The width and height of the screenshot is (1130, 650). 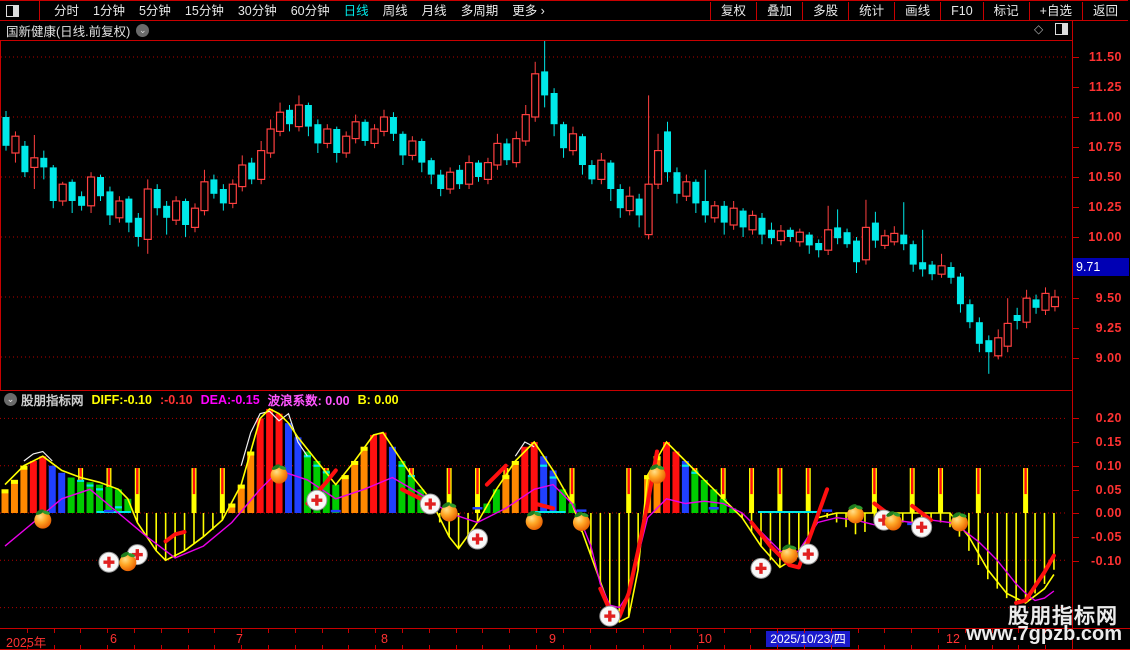 I want to click on timeframe-toolbar: 分时 1分钟 5分钟 15分钟 30分钟 60分钟 日线 周线 月线 多周期 更多 ›, so click(x=272, y=10).